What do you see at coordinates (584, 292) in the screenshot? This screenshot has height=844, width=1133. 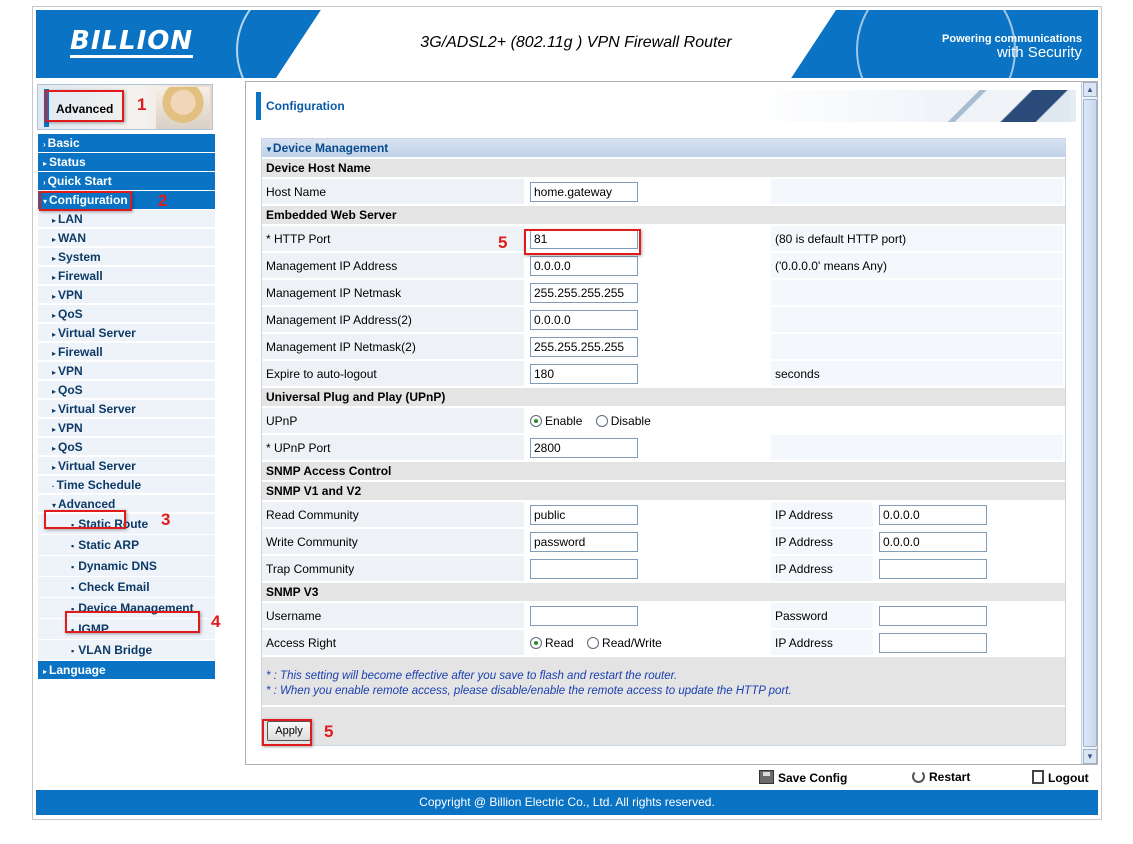 I see `mgmt-mask-input: 255.255.255.255` at bounding box center [584, 292].